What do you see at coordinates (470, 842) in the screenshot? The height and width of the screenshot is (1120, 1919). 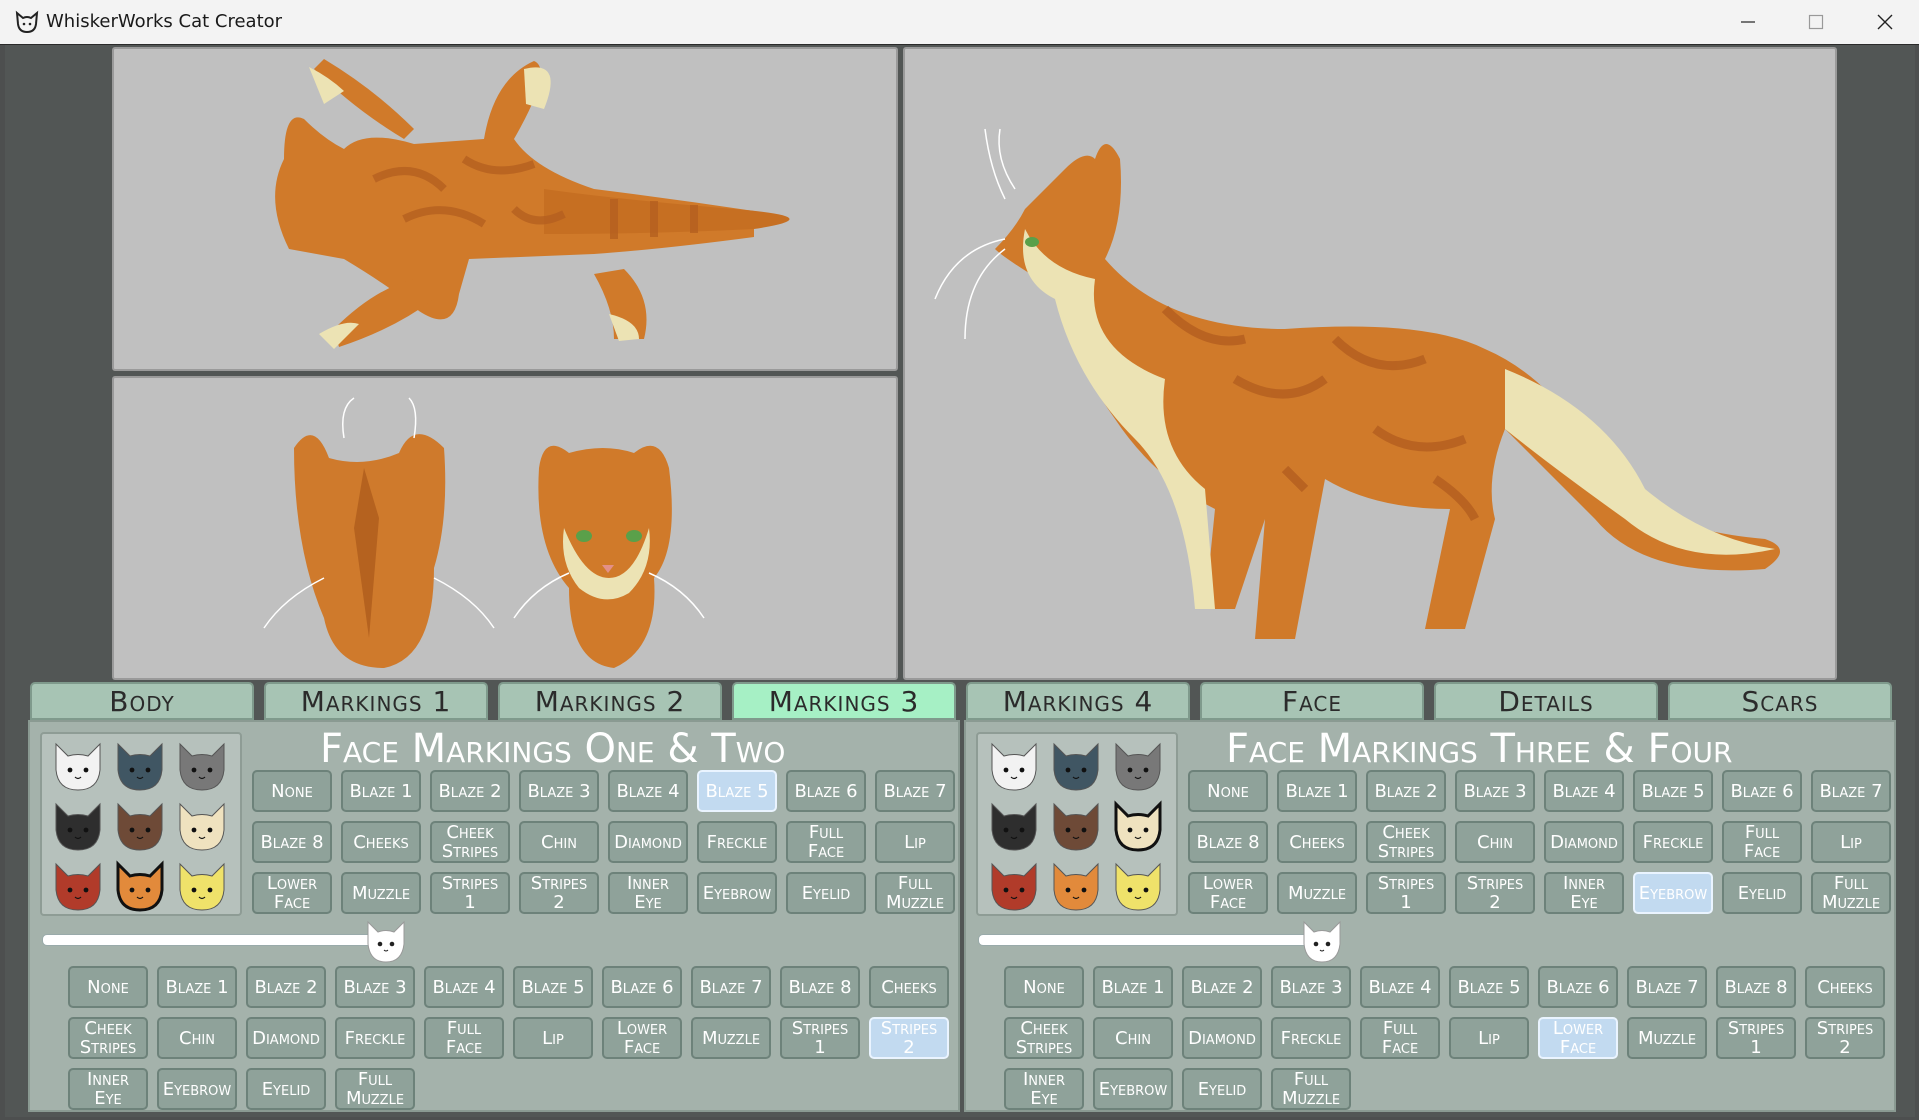 I see `option-cheek-stripes-button: Cheek Stripes` at bounding box center [470, 842].